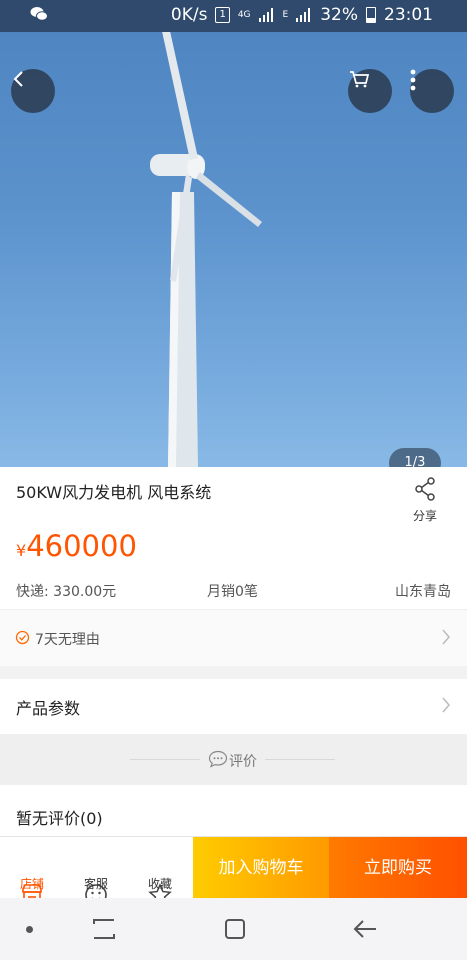 The width and height of the screenshot is (467, 960). Describe the element at coordinates (21, 550) in the screenshot. I see `price-currency: ¥` at that location.